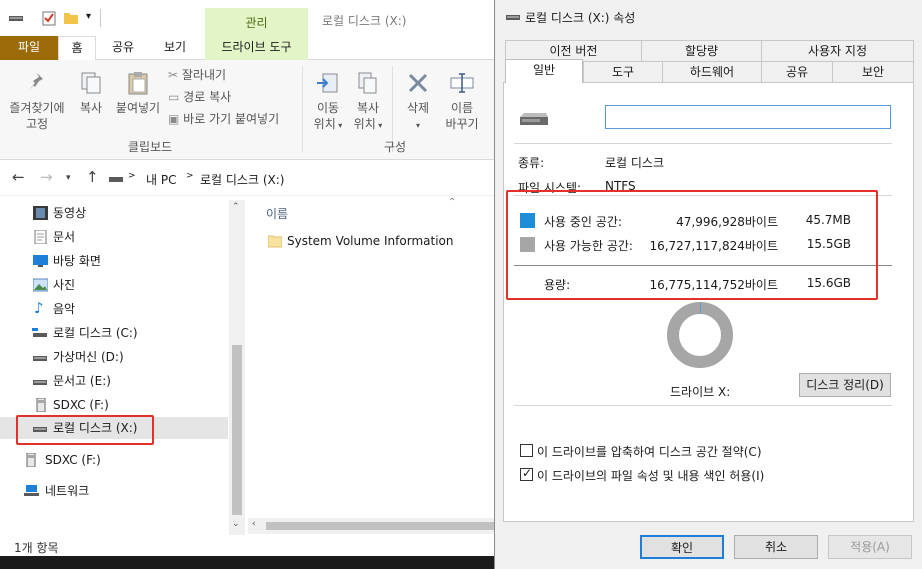  Describe the element at coordinates (70, 213) in the screenshot. I see `nav-item-label: 동영상` at that location.